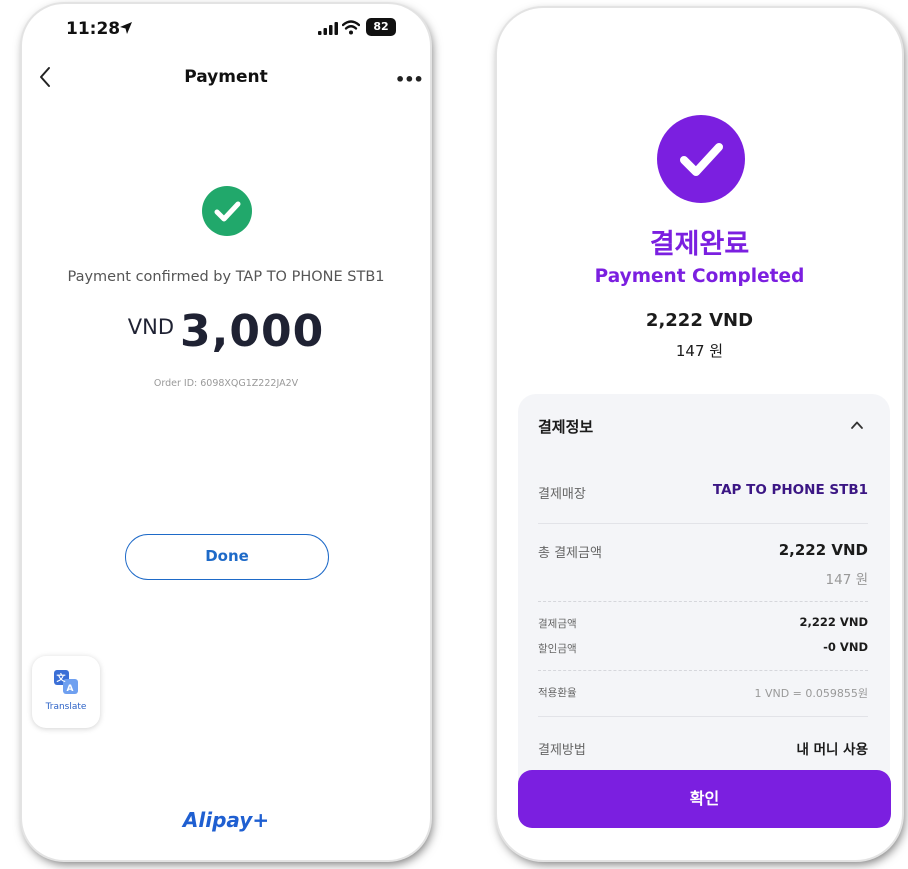 This screenshot has width=908, height=869. I want to click on confirmation-message: Payment confirmed by TAP TO PHONE STB1, so click(226, 277).